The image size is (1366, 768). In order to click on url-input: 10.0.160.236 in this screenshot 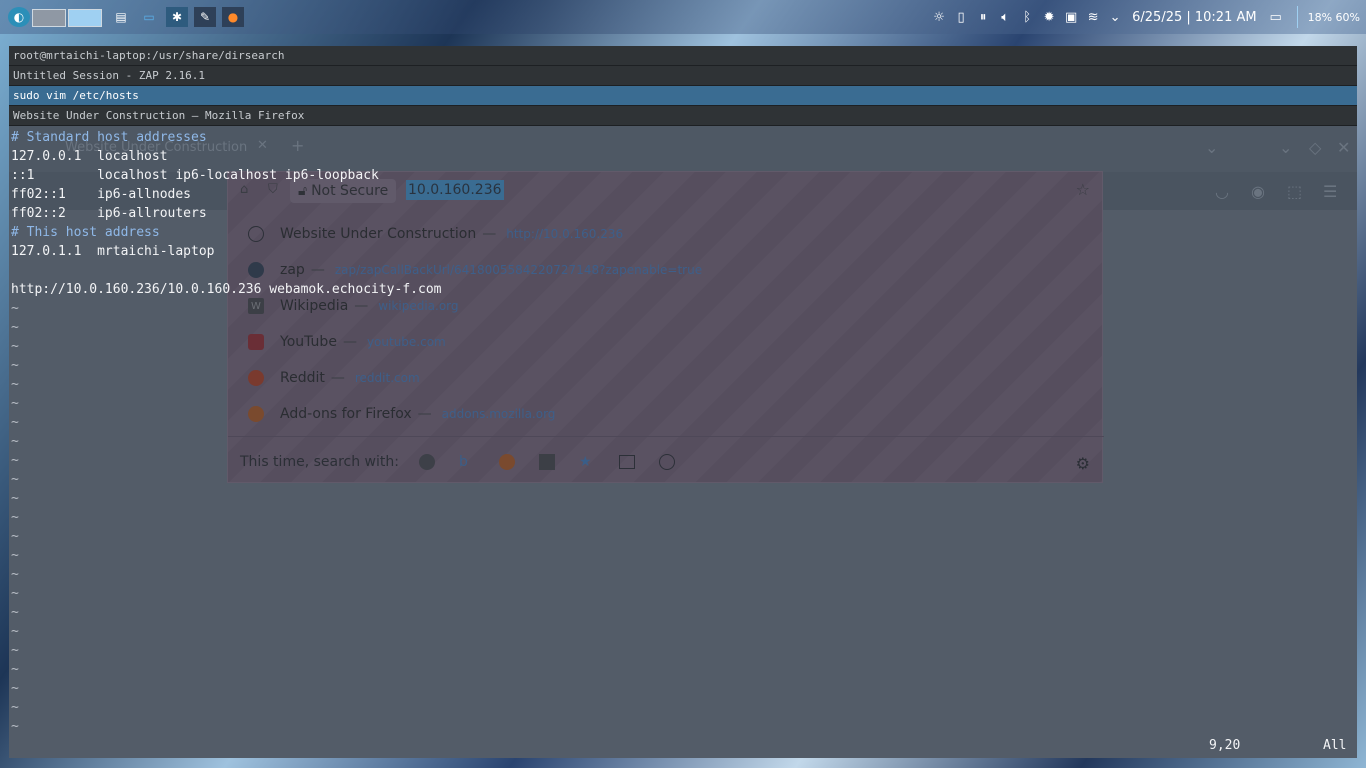, I will do `click(455, 190)`.